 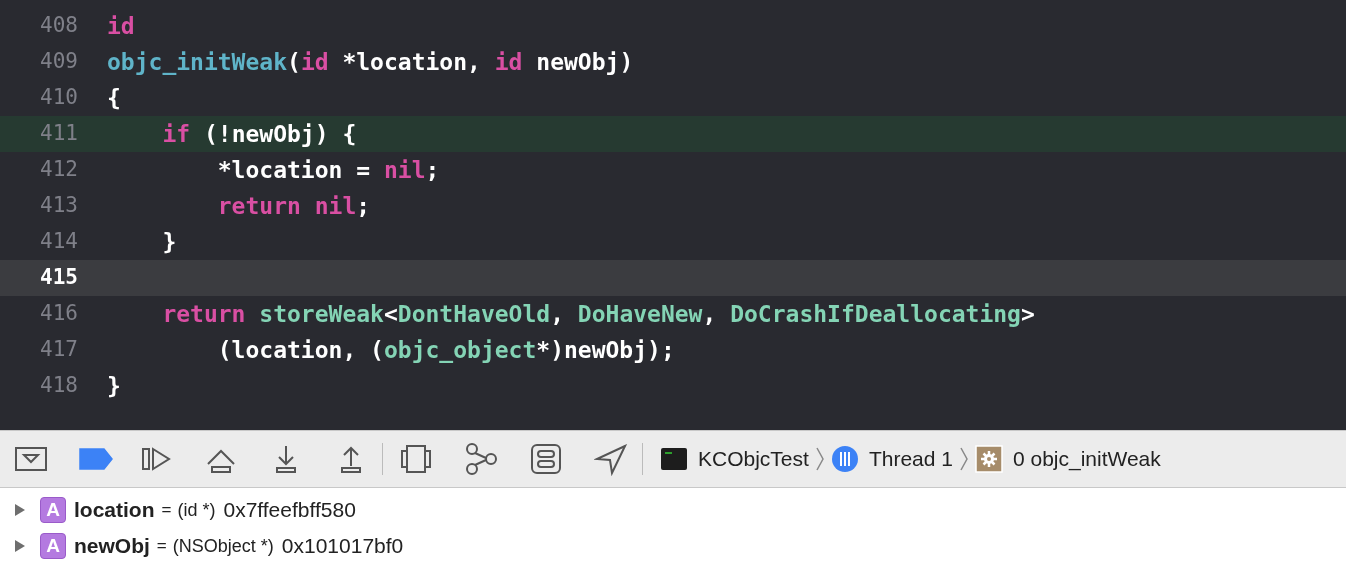 I want to click on breadcrumb-item: KCObjcTest, so click(x=753, y=459).